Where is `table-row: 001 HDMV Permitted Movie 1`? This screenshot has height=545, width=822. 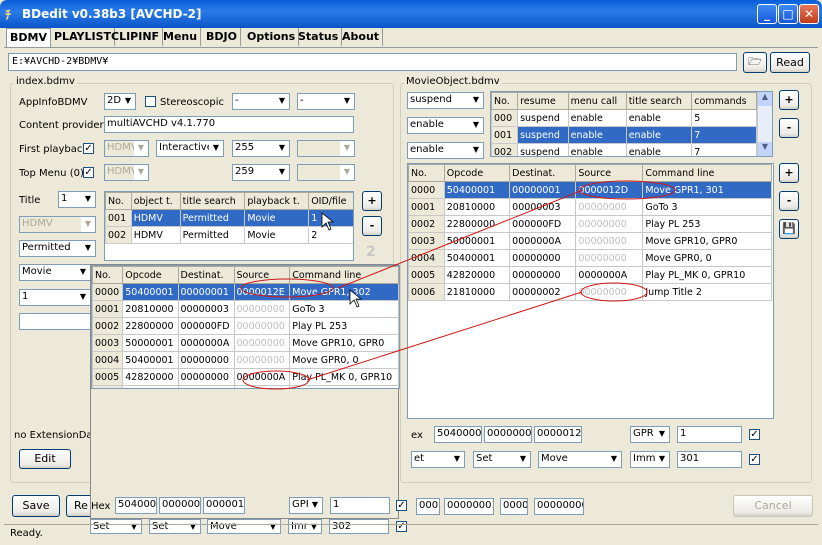 table-row: 001 HDMV Permitted Movie 1 is located at coordinates (229, 218).